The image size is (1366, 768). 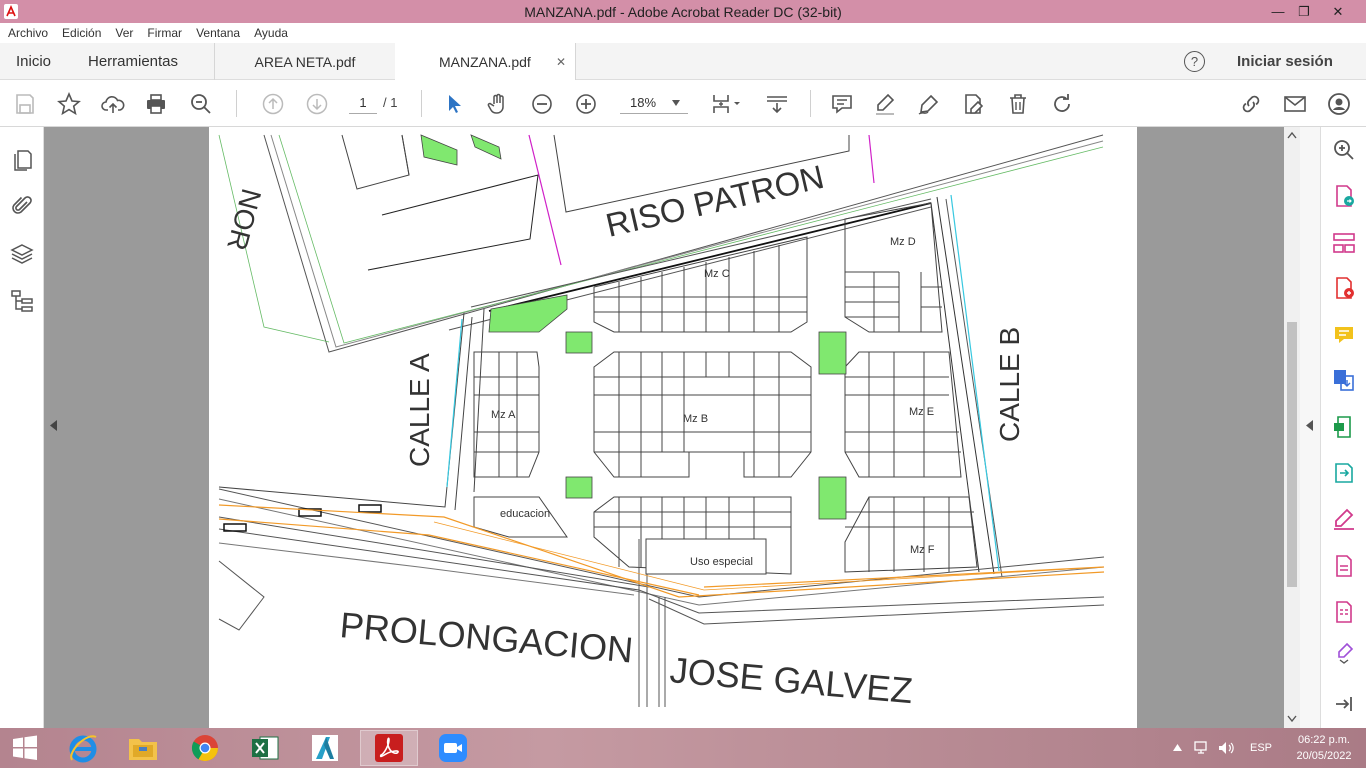 What do you see at coordinates (218, 33) in the screenshot?
I see `menu-ventana: Ventana` at bounding box center [218, 33].